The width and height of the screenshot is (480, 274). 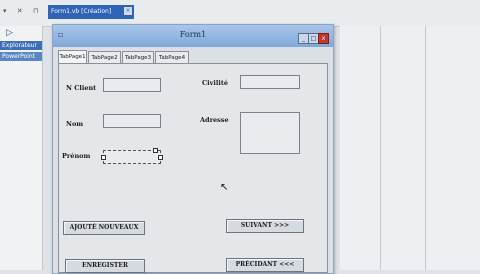 I want to click on add-new-button: AJOUTÉ NOUVEAUX, so click(x=104, y=228).